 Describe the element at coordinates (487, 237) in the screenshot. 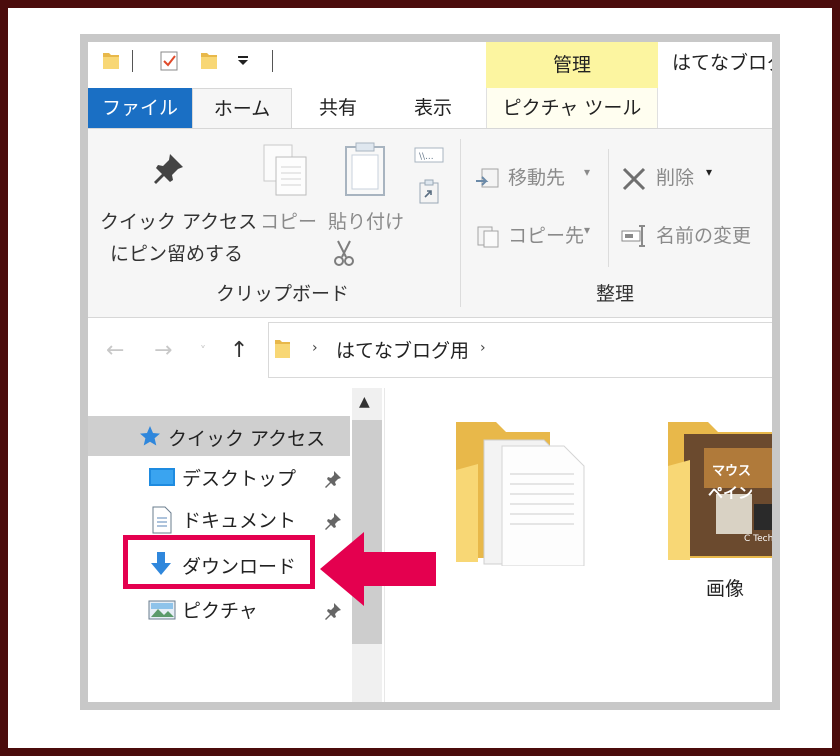

I see `copy-to-icon` at that location.